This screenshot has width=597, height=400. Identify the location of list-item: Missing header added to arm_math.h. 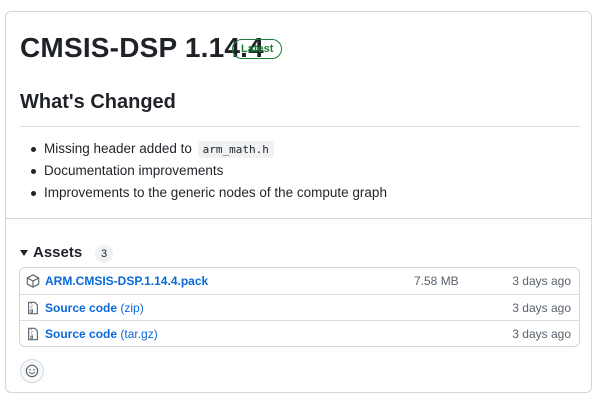
(300, 149).